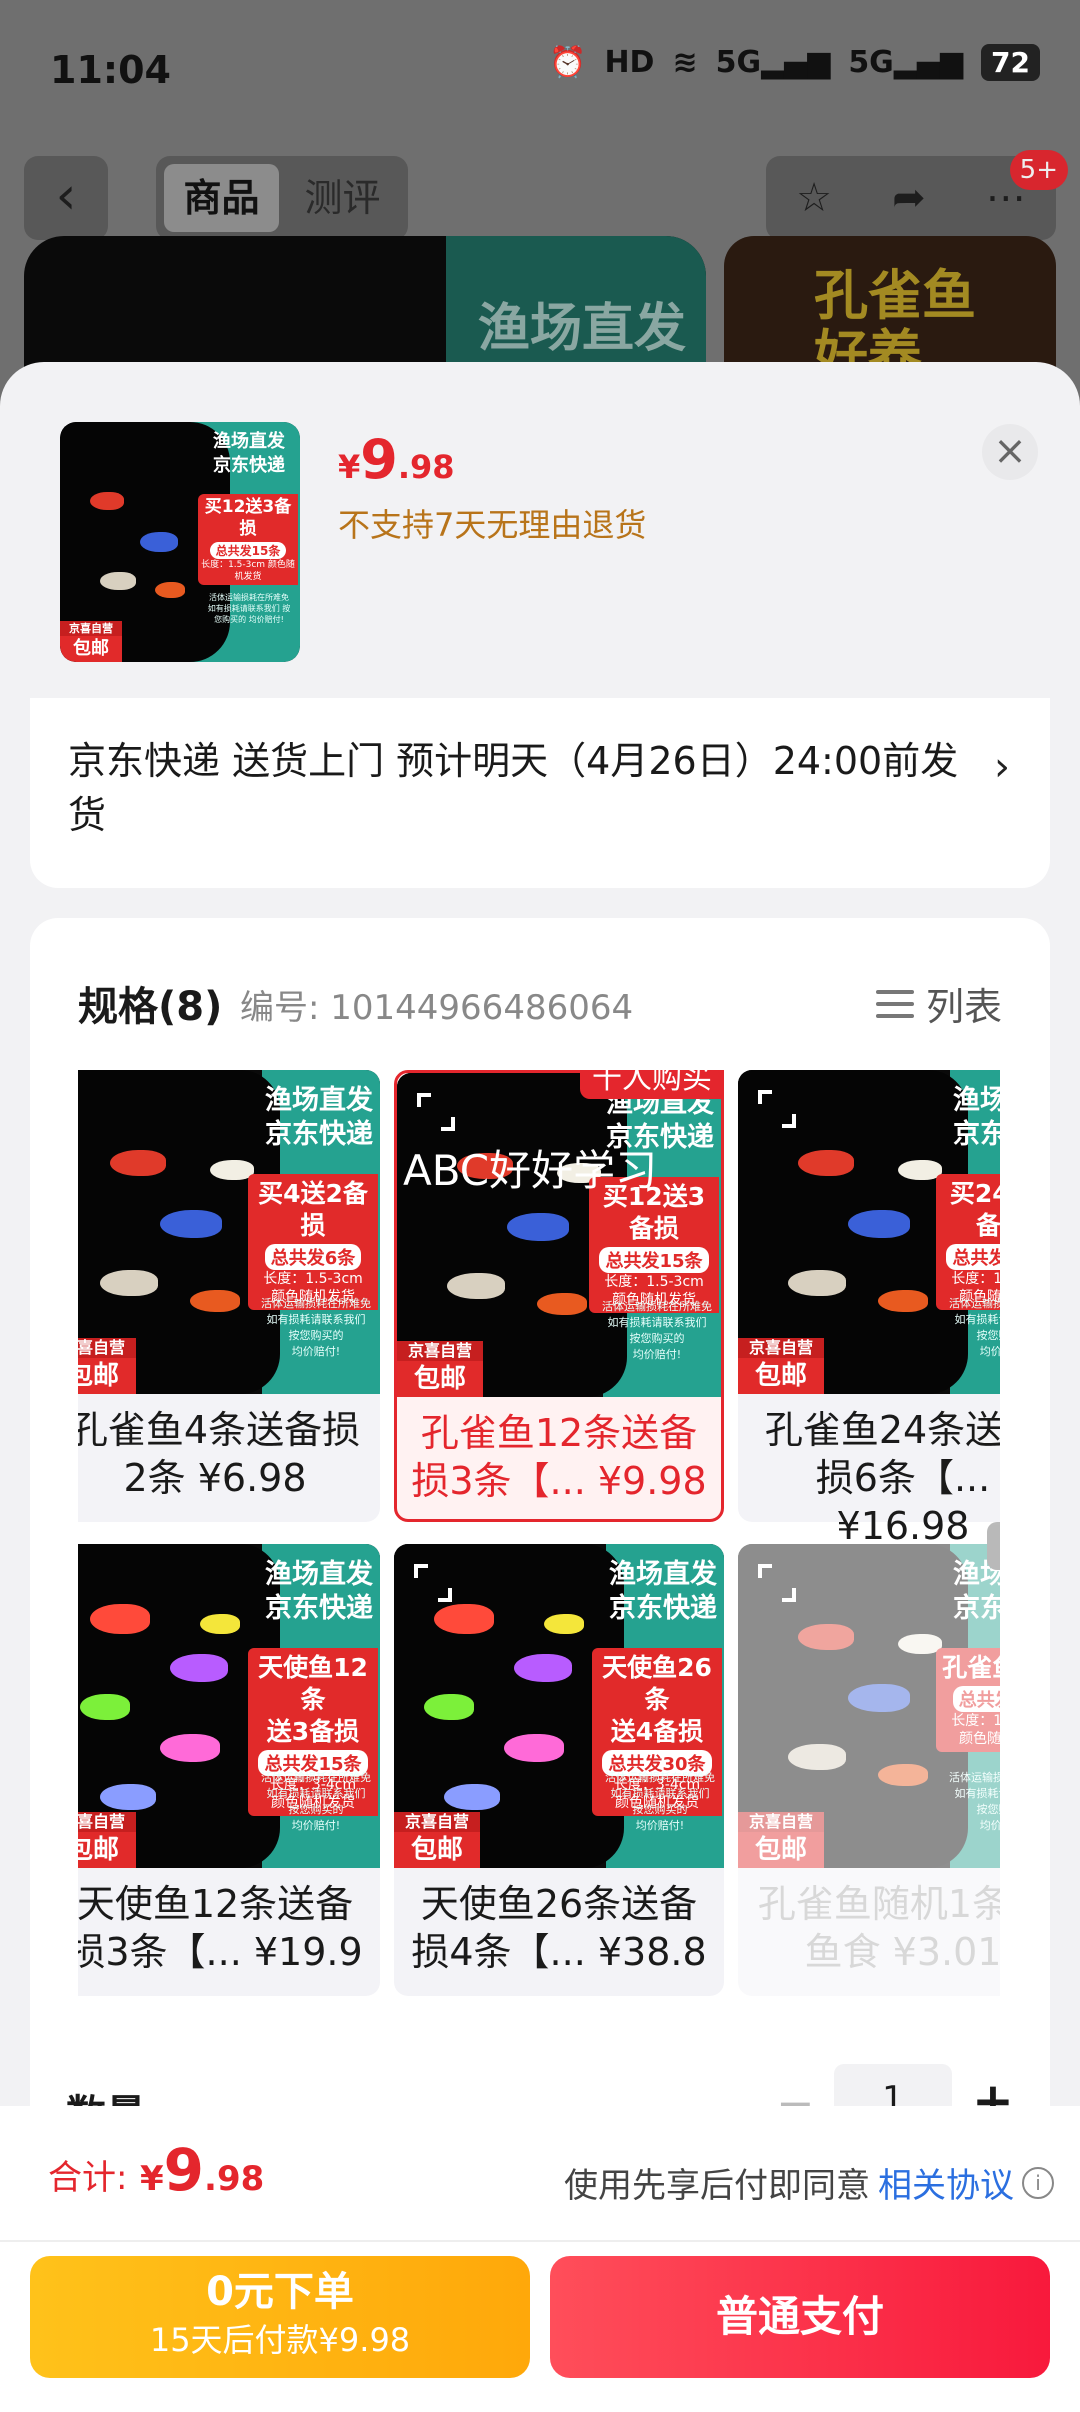 The width and height of the screenshot is (1080, 2412). I want to click on total-row: 合计: ¥9.98 使用先享后付即同意 相关协议 i, so click(540, 2174).